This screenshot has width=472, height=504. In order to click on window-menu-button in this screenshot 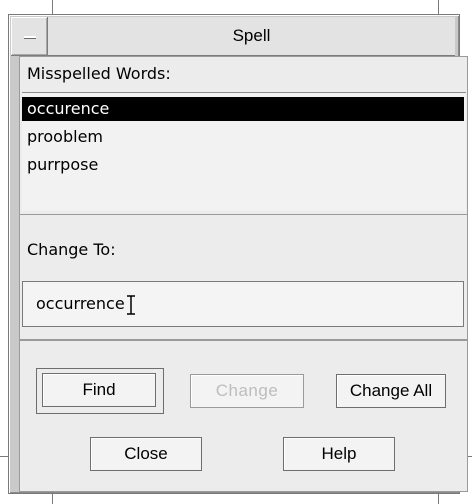, I will do `click(29, 36)`.